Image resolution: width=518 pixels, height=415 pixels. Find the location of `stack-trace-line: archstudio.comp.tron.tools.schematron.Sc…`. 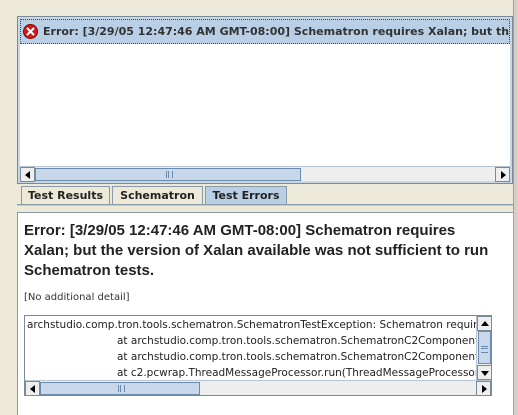

stack-trace-line: archstudio.comp.tron.tools.schematron.Sc… is located at coordinates (252, 325).